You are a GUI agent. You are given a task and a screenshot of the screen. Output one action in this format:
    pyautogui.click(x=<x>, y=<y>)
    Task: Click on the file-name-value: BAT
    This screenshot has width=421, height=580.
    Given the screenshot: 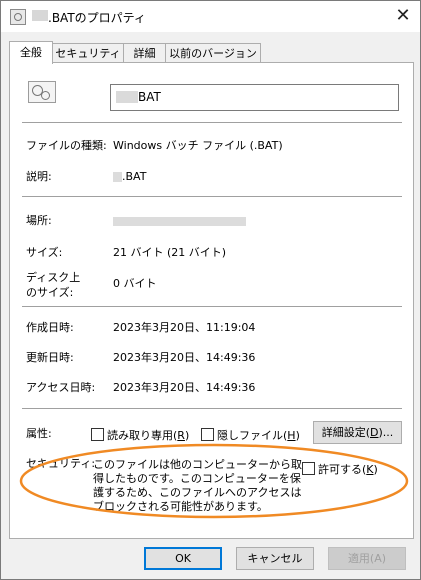 What is the action you would take?
    pyautogui.click(x=149, y=97)
    